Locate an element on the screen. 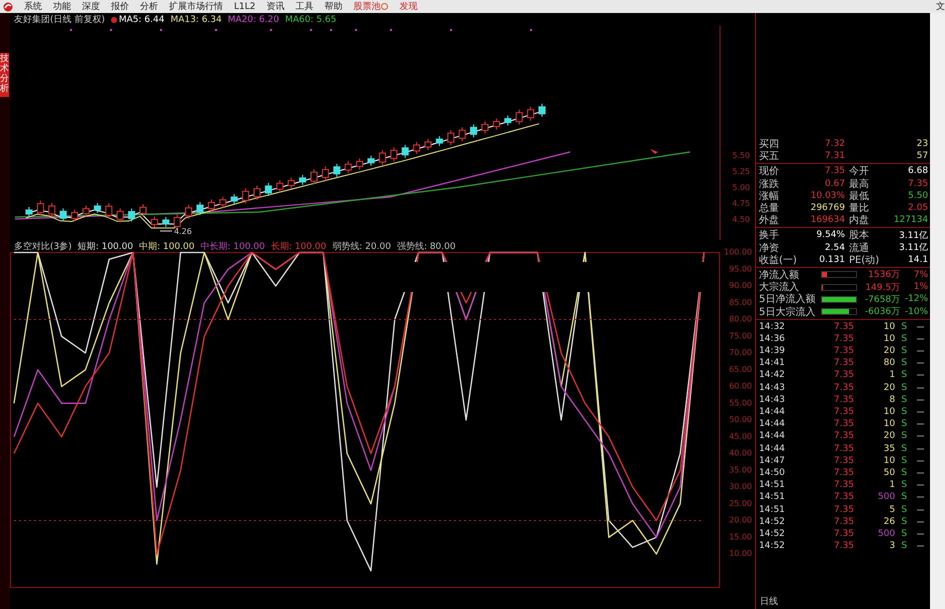 Image resolution: width=945 pixels, height=609 pixels. axis-label: 25.00 is located at coordinates (740, 503).